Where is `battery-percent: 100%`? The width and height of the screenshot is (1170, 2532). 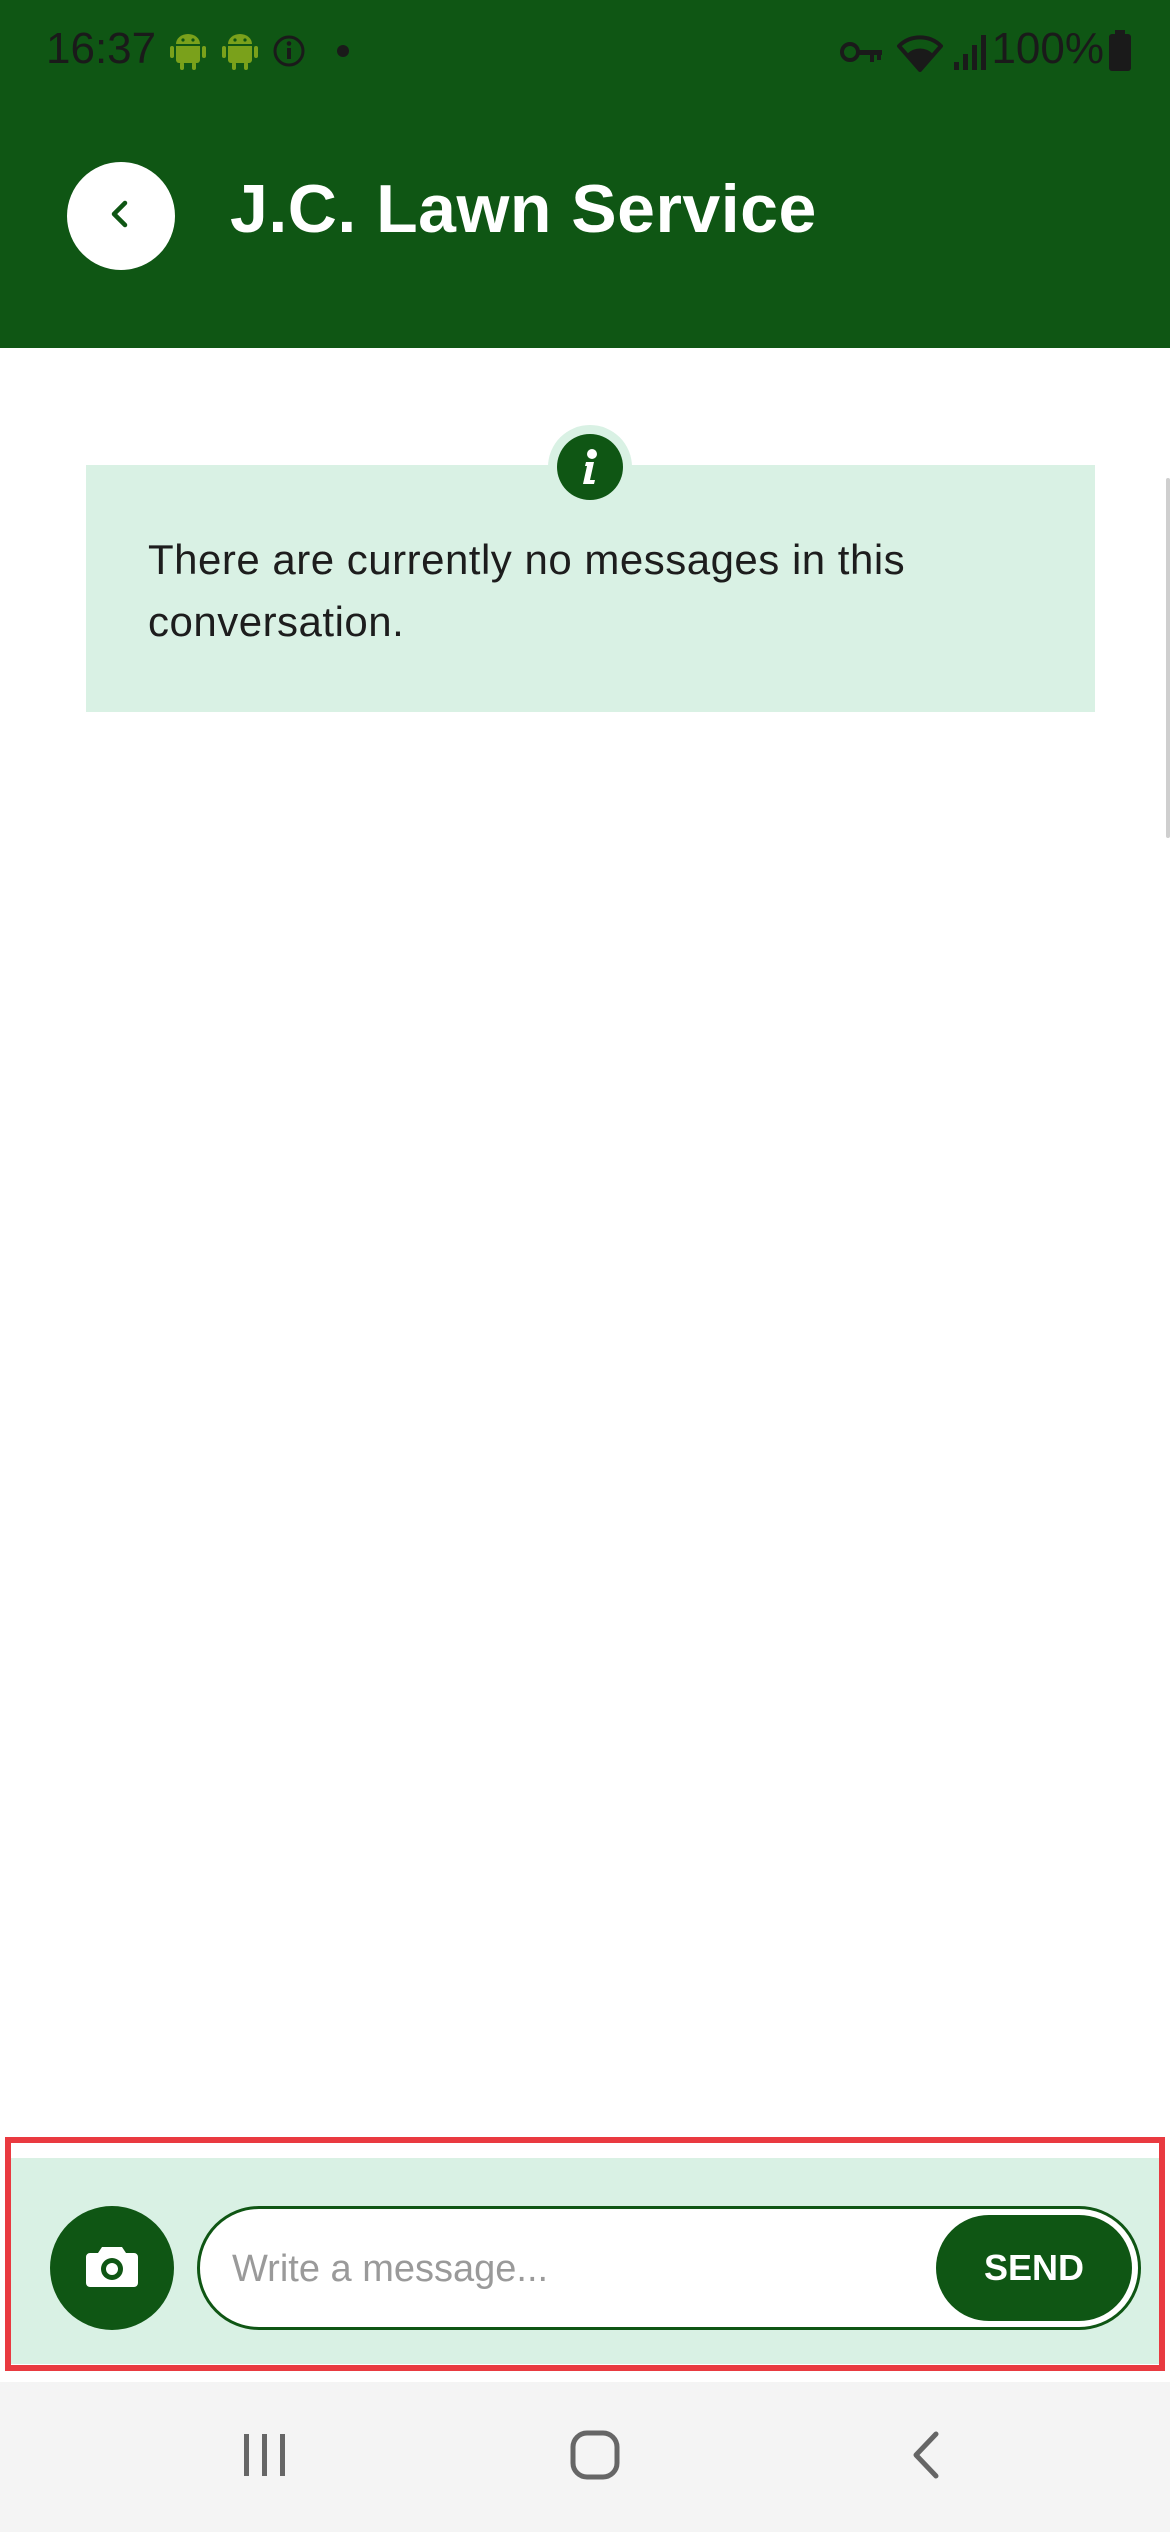 battery-percent: 100% is located at coordinates (1047, 48).